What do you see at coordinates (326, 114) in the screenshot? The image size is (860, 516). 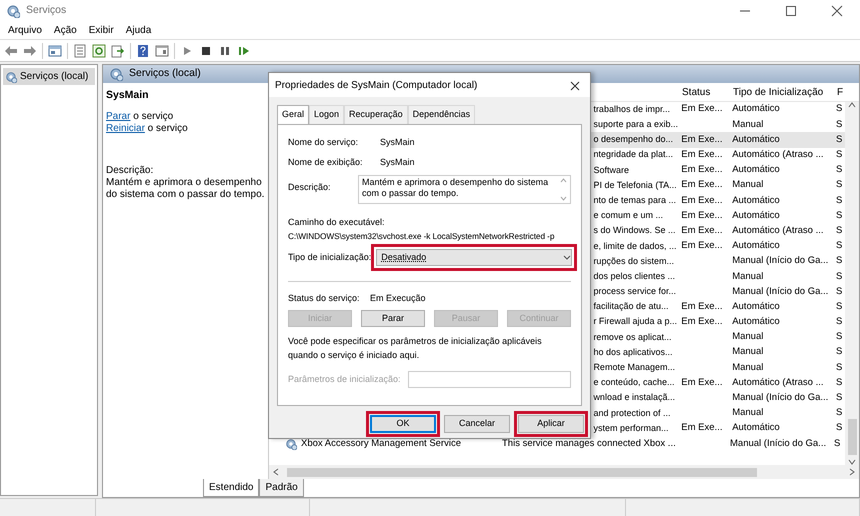 I see `dialog-tab: Logon` at bounding box center [326, 114].